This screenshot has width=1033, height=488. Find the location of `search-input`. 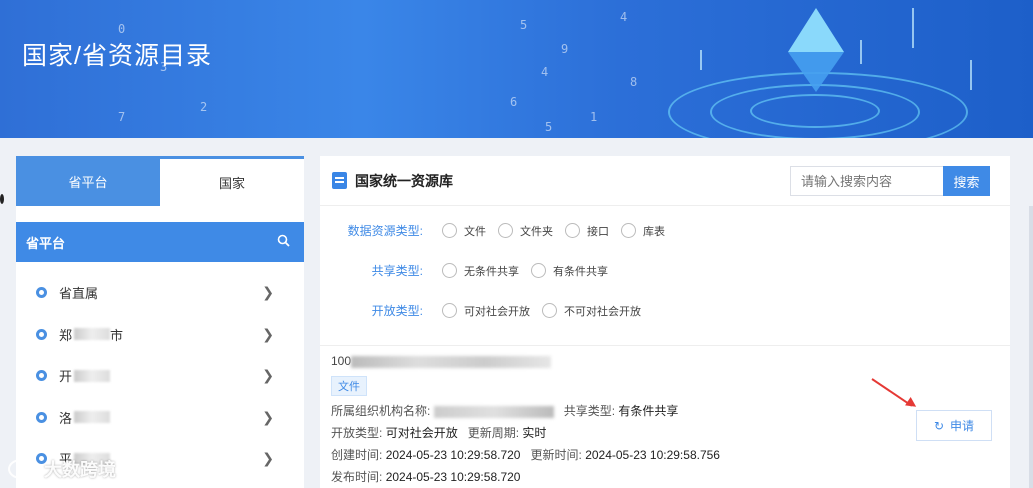

search-input is located at coordinates (867, 181).